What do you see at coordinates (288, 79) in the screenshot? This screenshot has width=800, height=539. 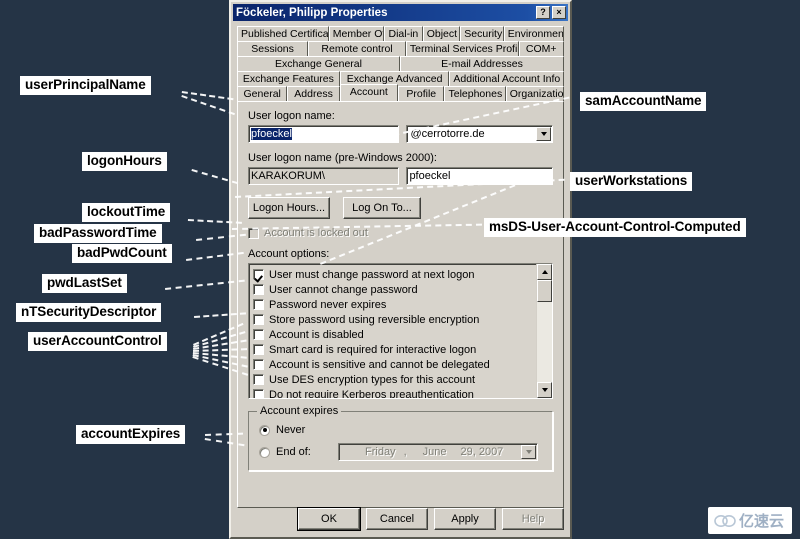 I see `tab-exchange-features: Exchange Features` at bounding box center [288, 79].